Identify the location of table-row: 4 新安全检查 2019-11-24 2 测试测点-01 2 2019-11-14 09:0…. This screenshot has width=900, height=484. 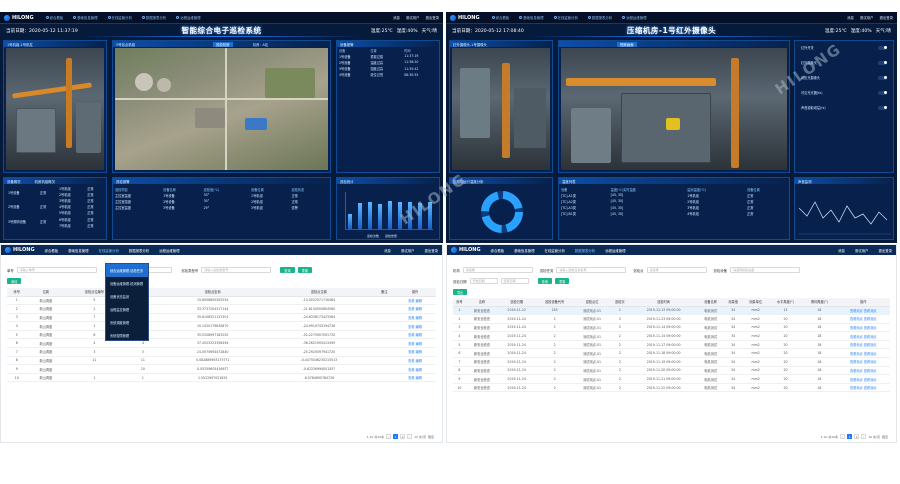
(671, 336).